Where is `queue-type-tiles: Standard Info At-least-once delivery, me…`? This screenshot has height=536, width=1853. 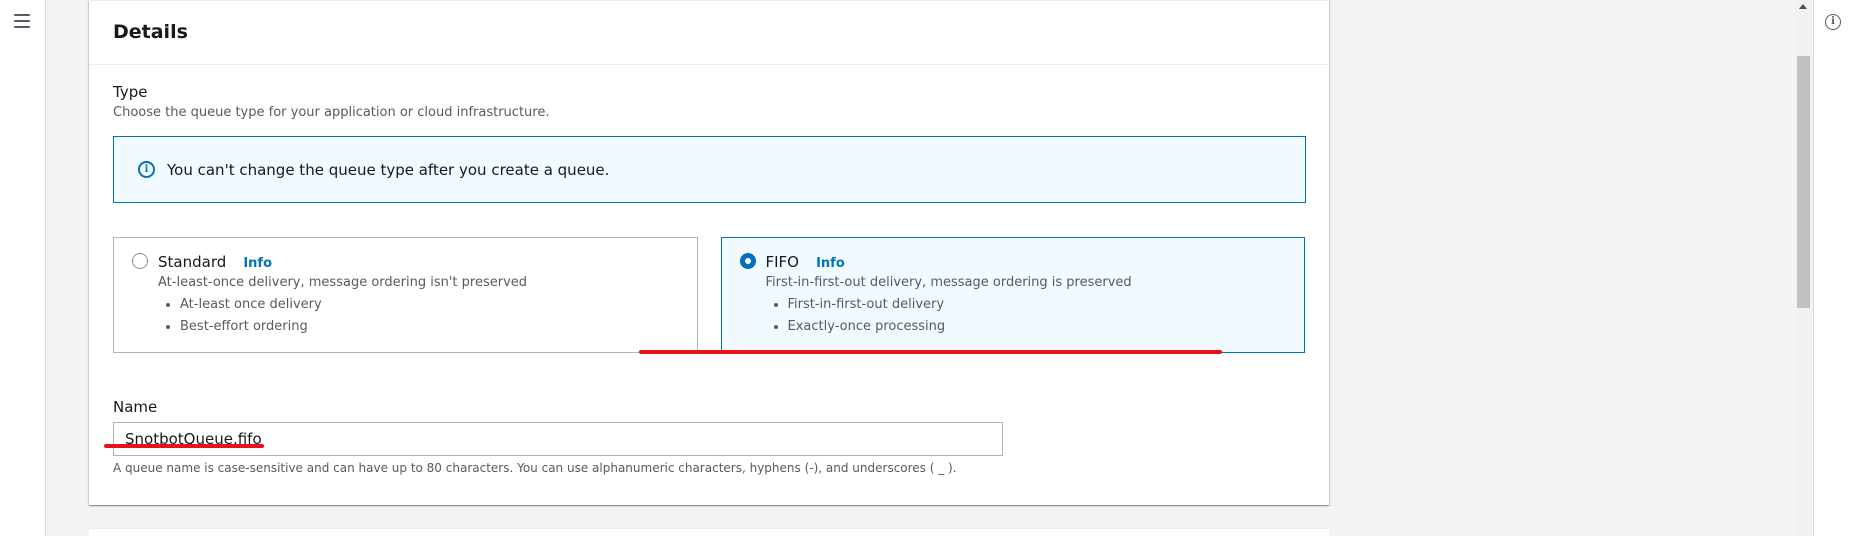 queue-type-tiles: Standard Info At-least-once delivery, me… is located at coordinates (709, 295).